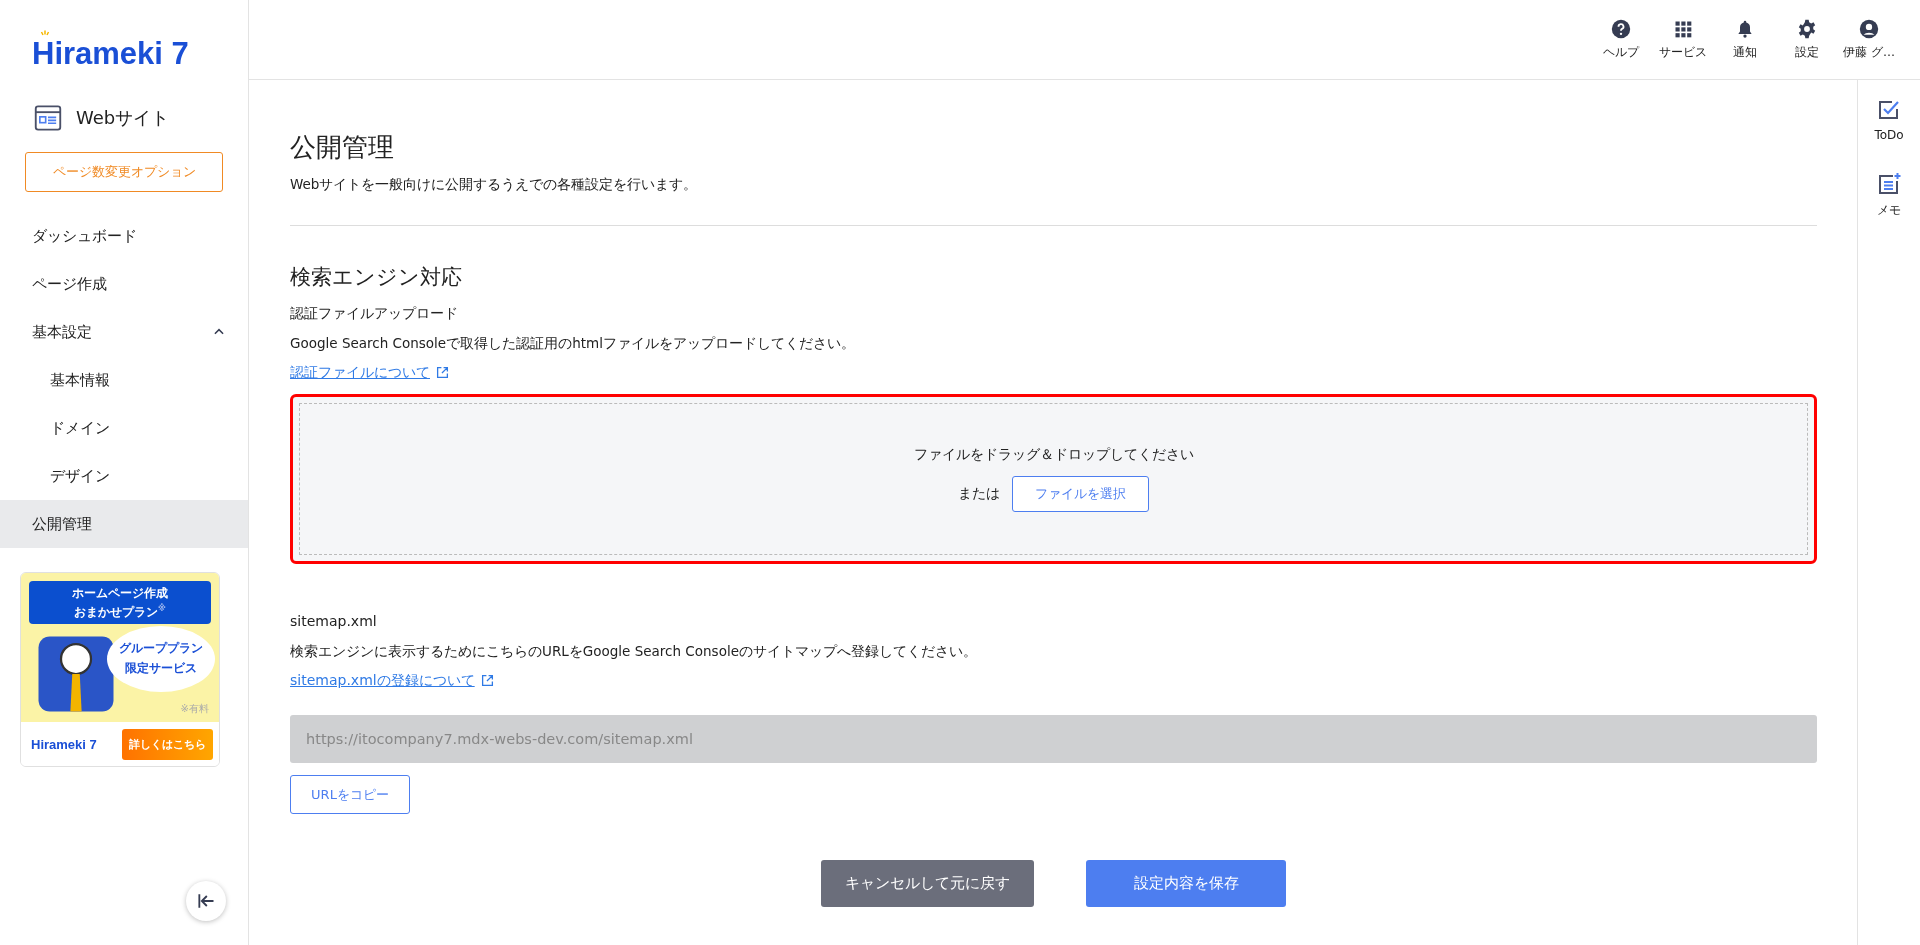 The height and width of the screenshot is (945, 1920). I want to click on ad-banner: ホームページ作成 おまかせプラン$^{※}$ グループプラン 限定サービス ※有料 Hirameki 7 詳しくはこちら, so click(120, 669).